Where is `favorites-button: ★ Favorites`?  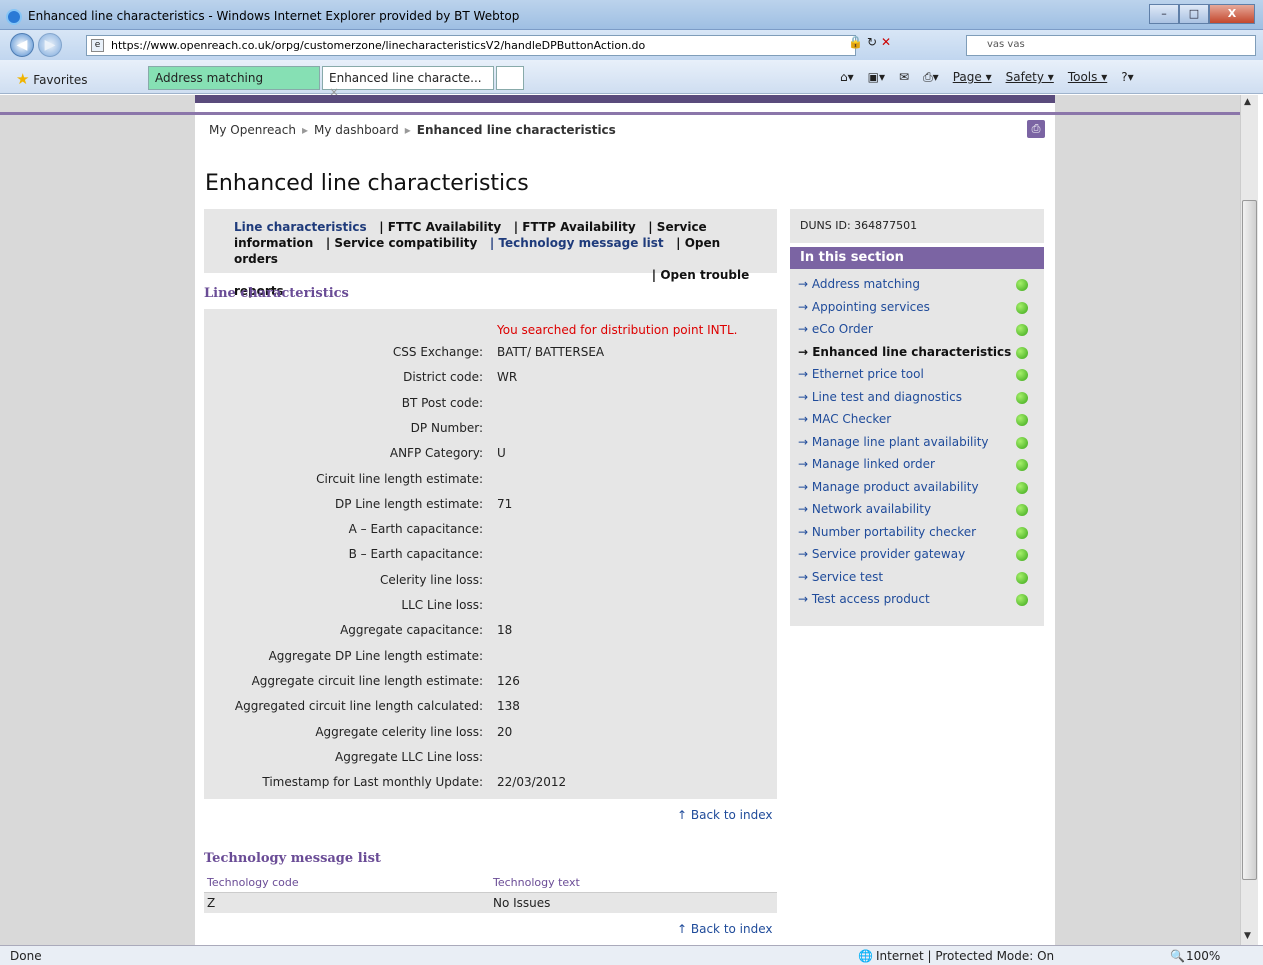 favorites-button: ★ Favorites is located at coordinates (52, 79).